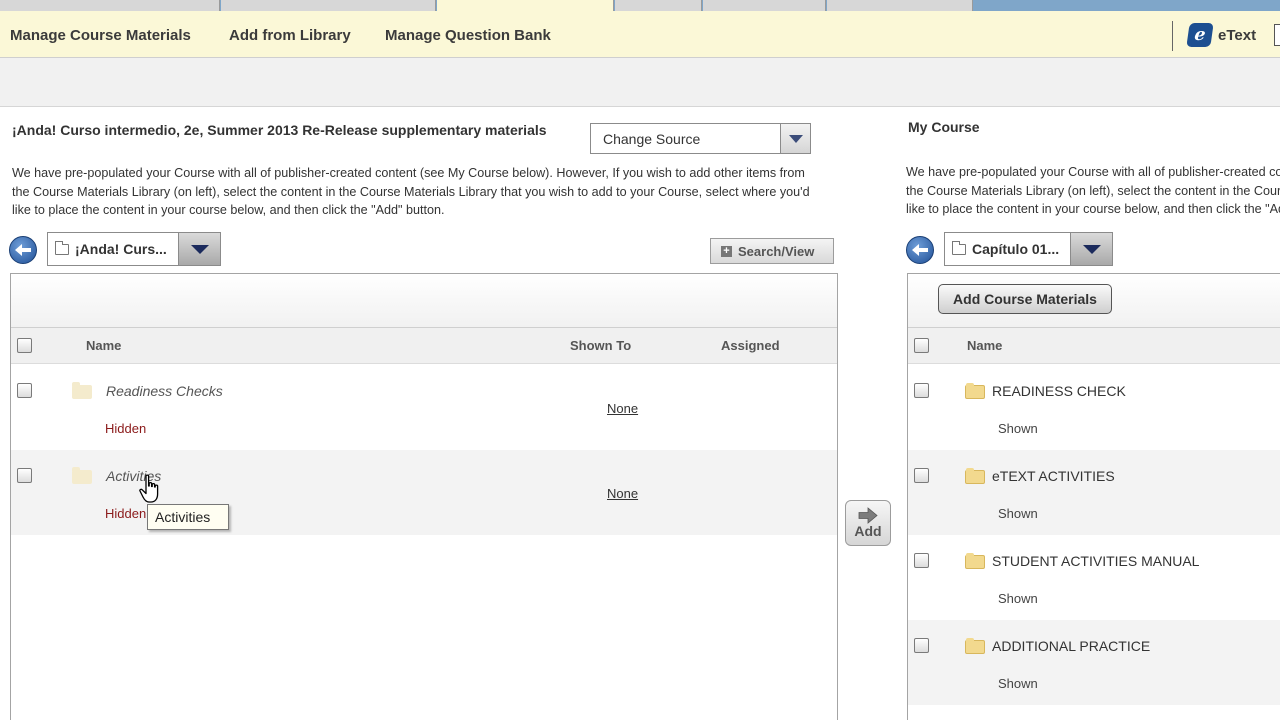 The image size is (1280, 720). I want to click on add-from-library-link: Add from Library, so click(290, 35).